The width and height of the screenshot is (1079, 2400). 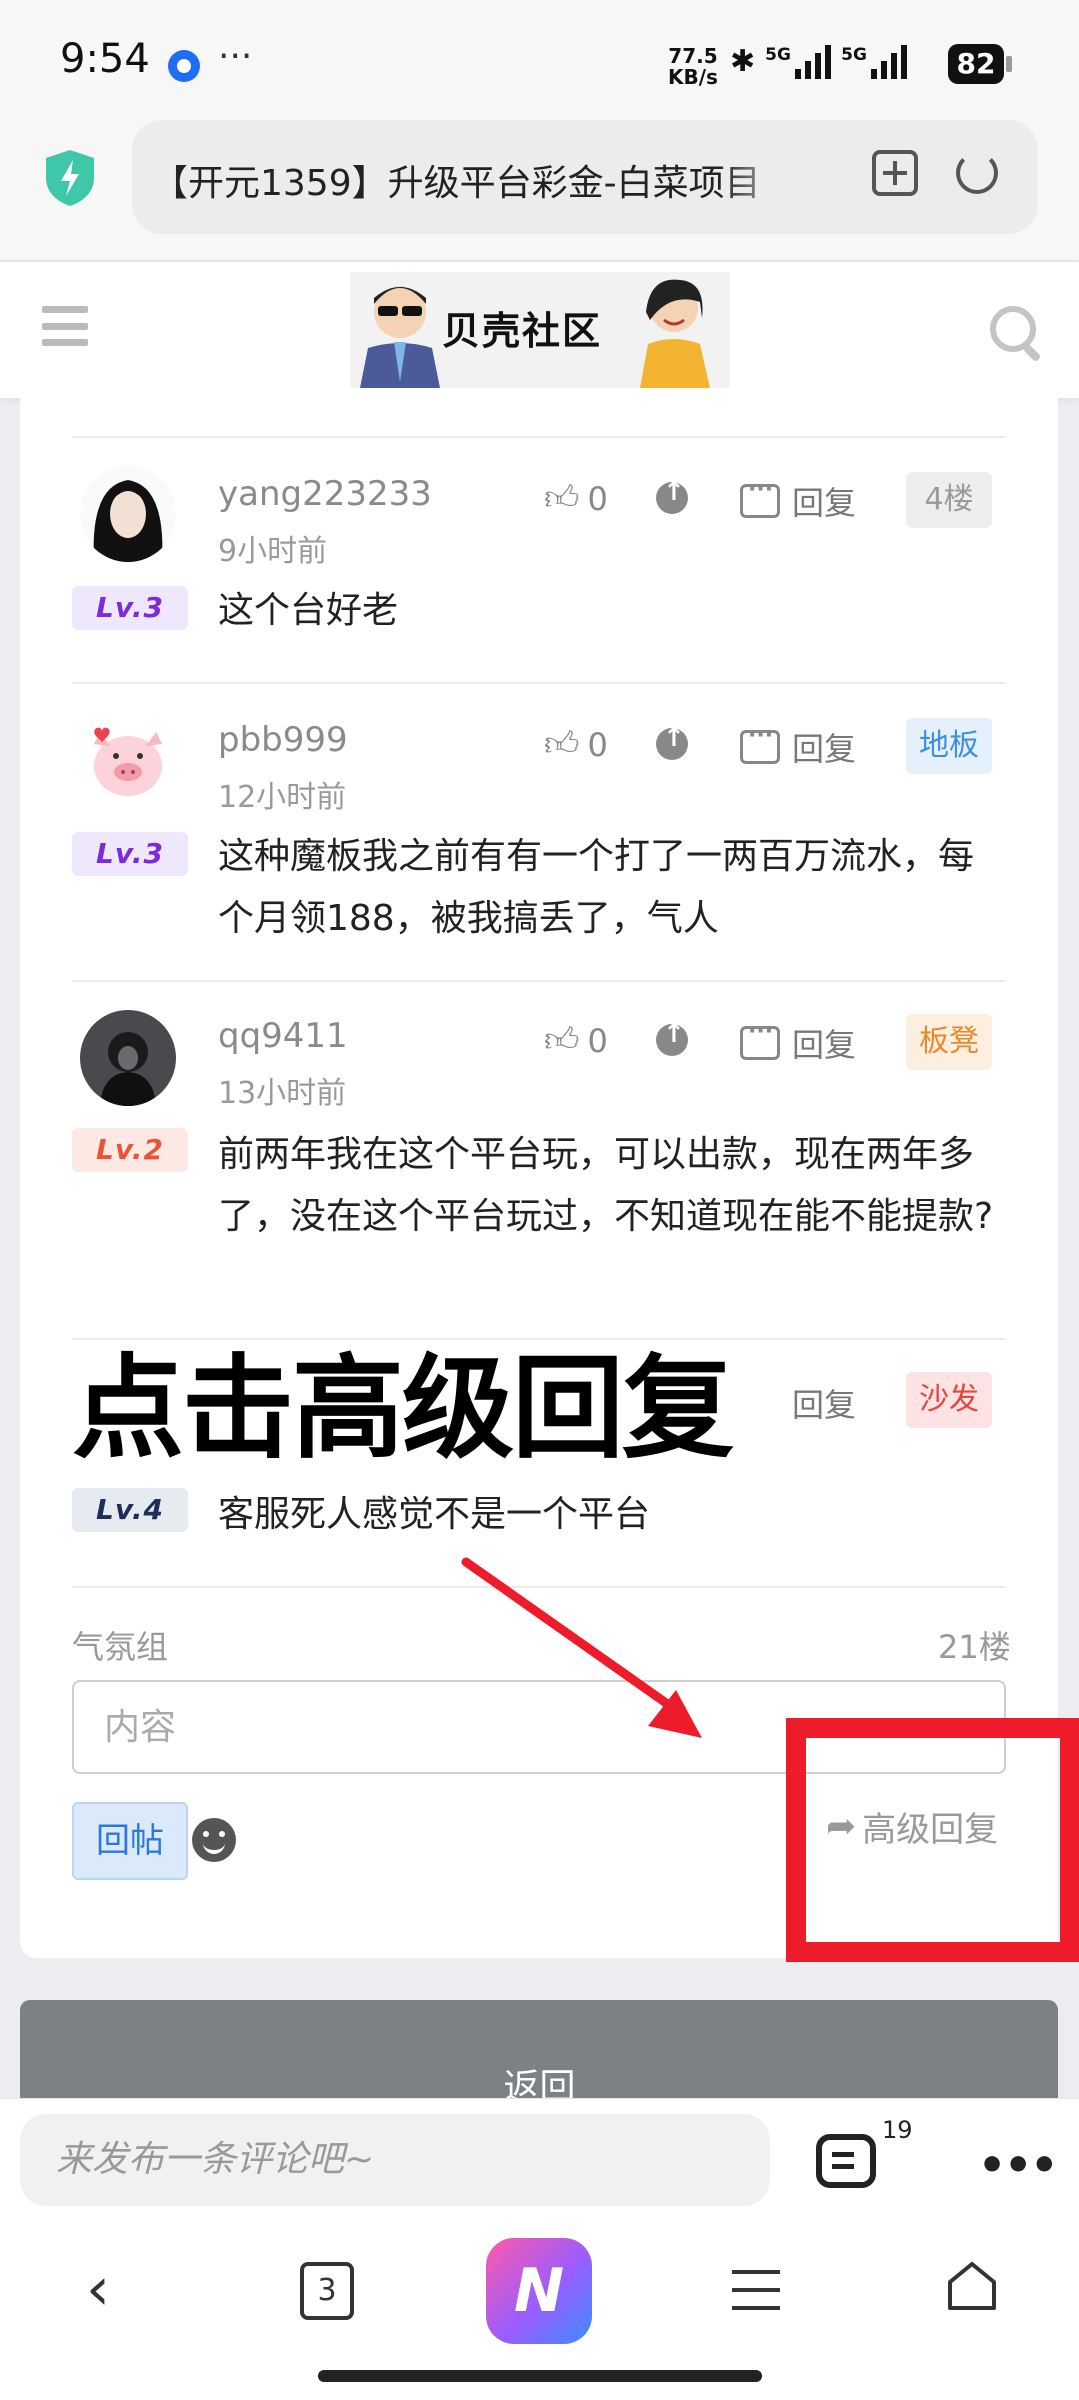 I want to click on comment-time: 12小时前, so click(x=282, y=797).